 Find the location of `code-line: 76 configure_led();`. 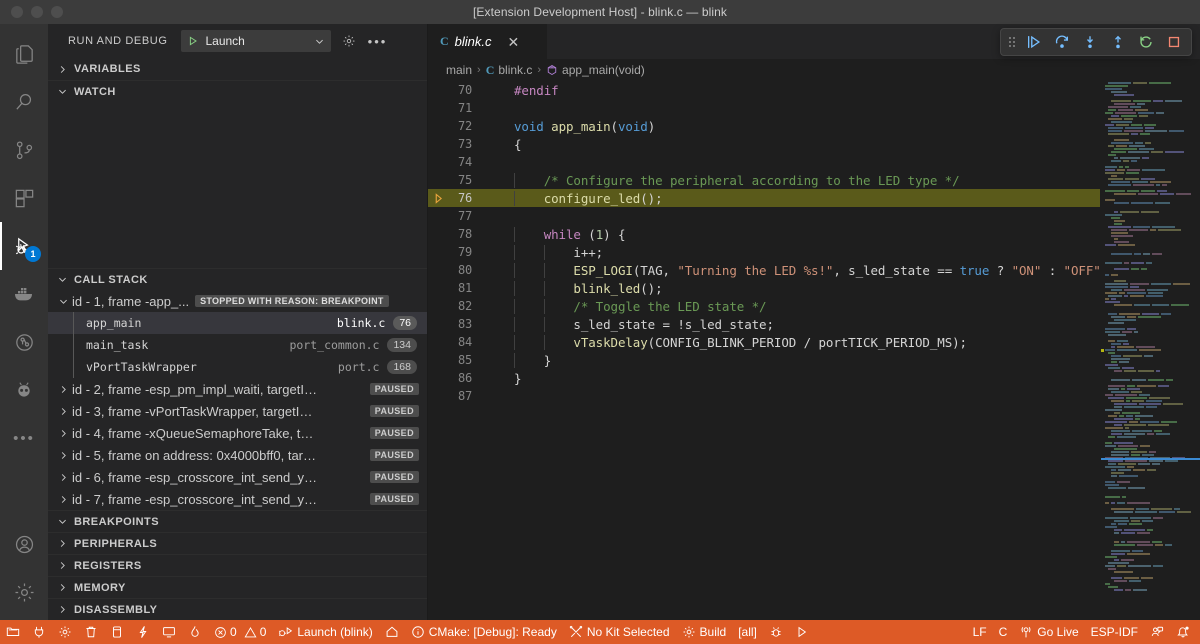

code-line: 76 configure_led(); is located at coordinates (764, 198).